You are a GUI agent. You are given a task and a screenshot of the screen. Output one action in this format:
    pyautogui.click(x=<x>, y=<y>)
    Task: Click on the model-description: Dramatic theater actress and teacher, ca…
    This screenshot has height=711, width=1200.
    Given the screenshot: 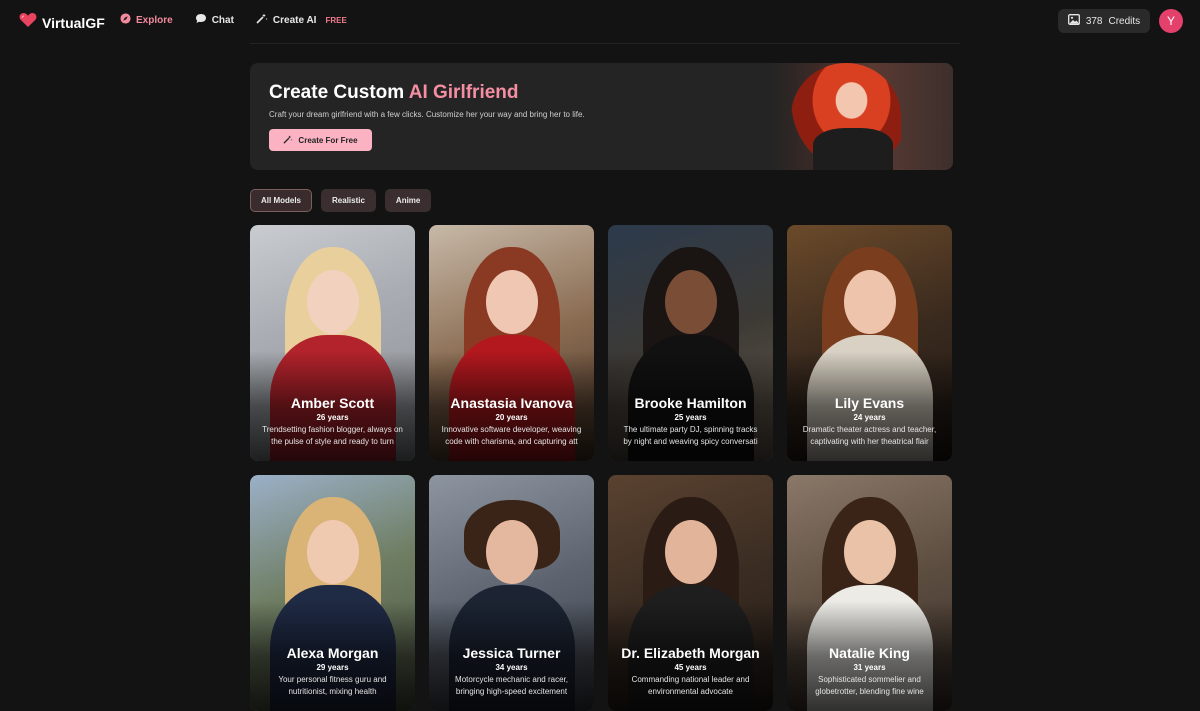 What is the action you would take?
    pyautogui.click(x=869, y=435)
    